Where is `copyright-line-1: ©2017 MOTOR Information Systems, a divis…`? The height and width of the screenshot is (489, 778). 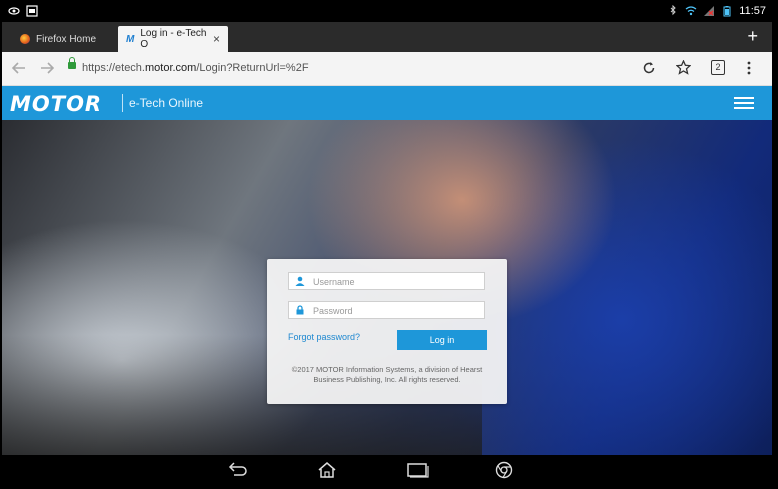 copyright-line-1: ©2017 MOTOR Information Systems, a divis… is located at coordinates (387, 369).